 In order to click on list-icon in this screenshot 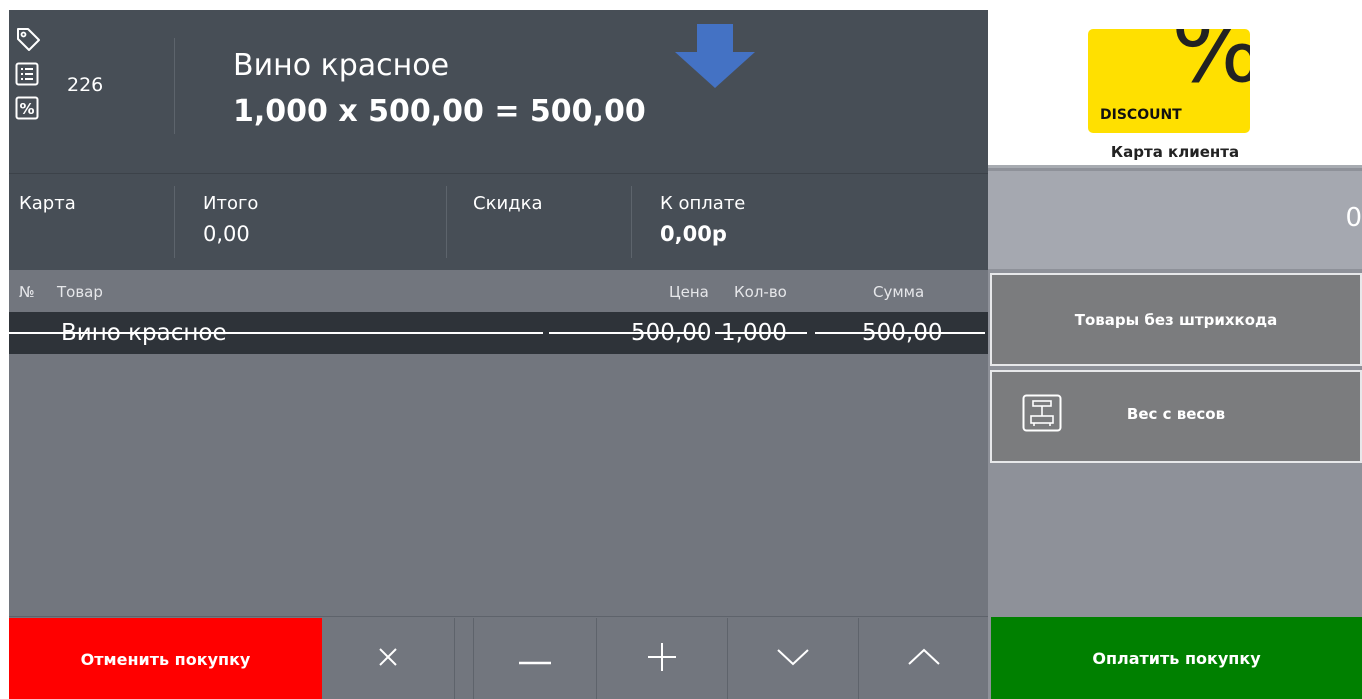, I will do `click(30, 76)`.